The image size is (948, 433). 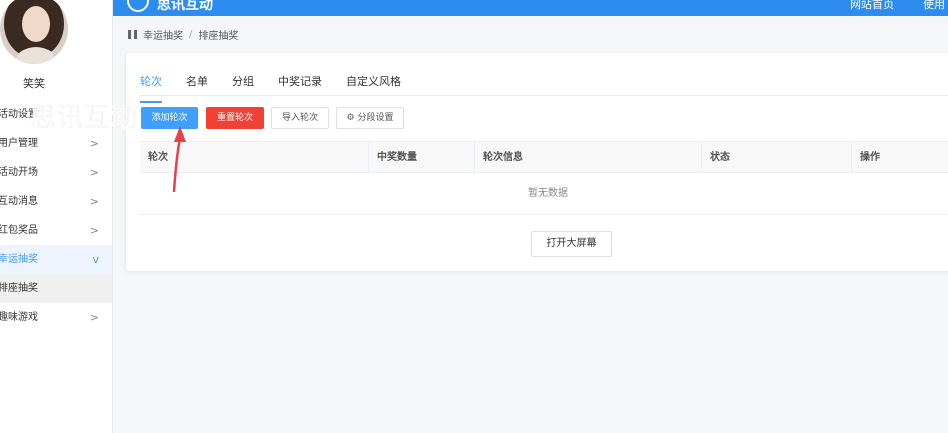 What do you see at coordinates (243, 84) in the screenshot?
I see `tab-groups: 分组` at bounding box center [243, 84].